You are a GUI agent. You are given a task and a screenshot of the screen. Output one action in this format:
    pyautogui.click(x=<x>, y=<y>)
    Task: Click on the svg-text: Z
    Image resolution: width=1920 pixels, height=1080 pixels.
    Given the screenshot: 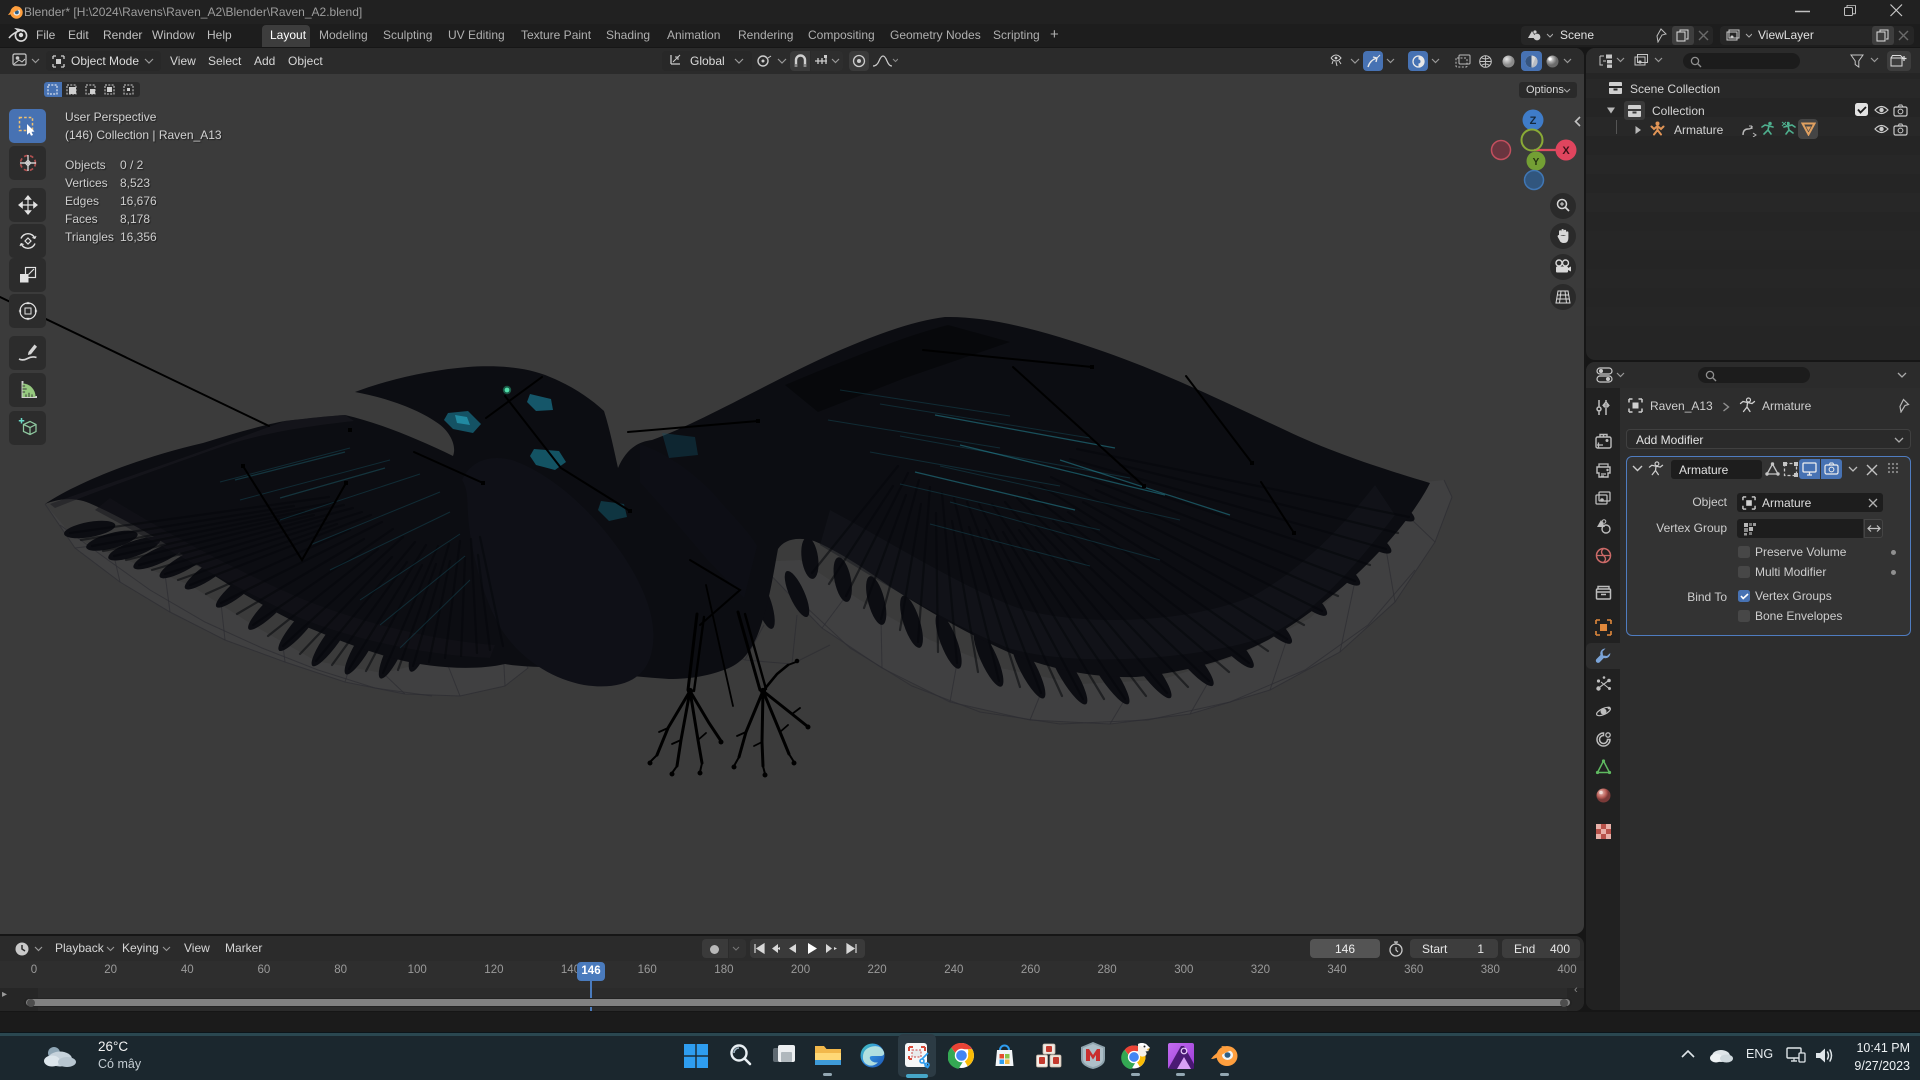 What is the action you would take?
    pyautogui.click(x=1533, y=121)
    